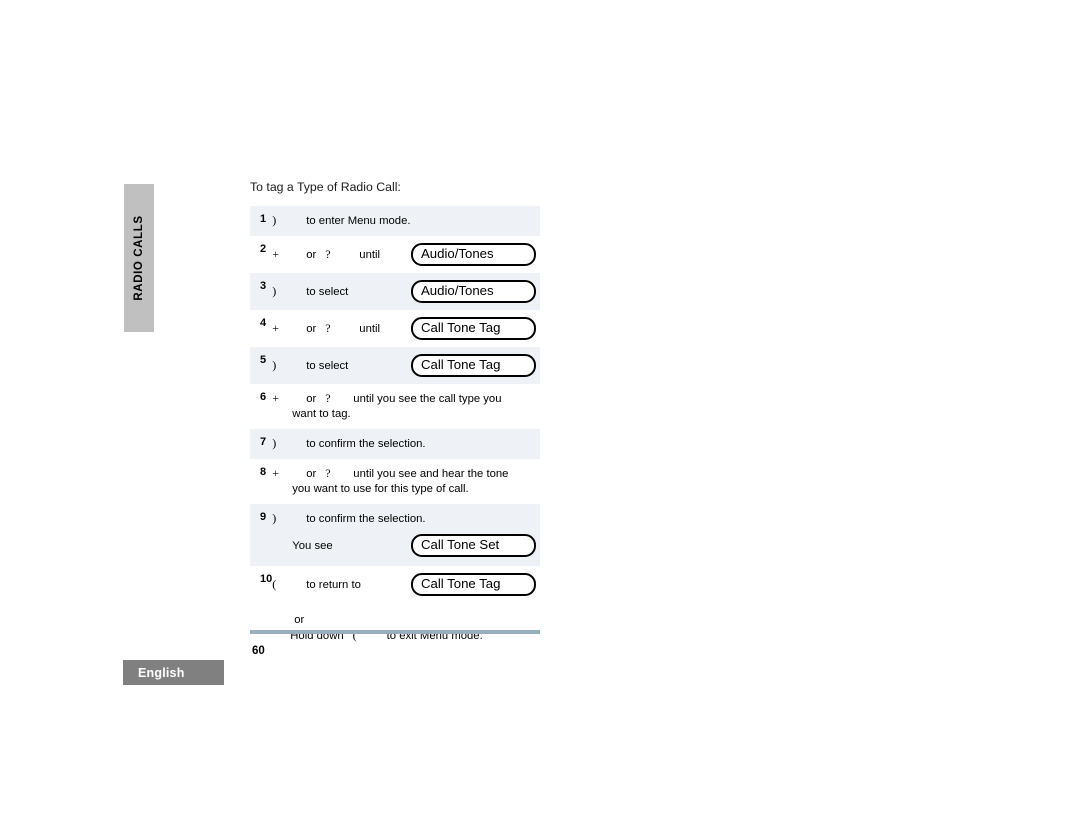  Describe the element at coordinates (406, 254) in the screenshot. I see `step-body: + or? until Audio/Tones` at that location.